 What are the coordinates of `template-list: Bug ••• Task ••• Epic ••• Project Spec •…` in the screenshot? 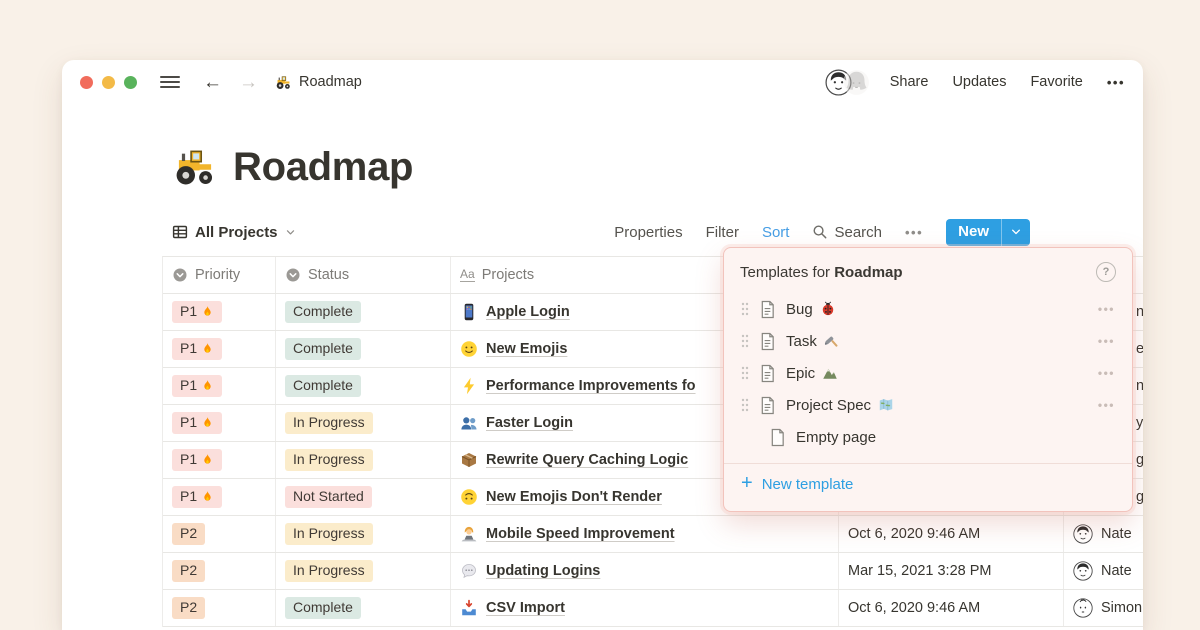 It's located at (928, 372).